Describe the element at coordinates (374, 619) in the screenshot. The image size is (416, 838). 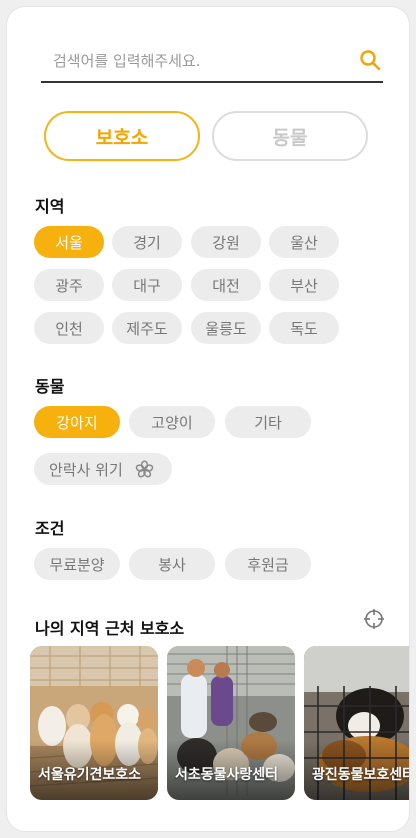
I see `crosshair-icon` at that location.